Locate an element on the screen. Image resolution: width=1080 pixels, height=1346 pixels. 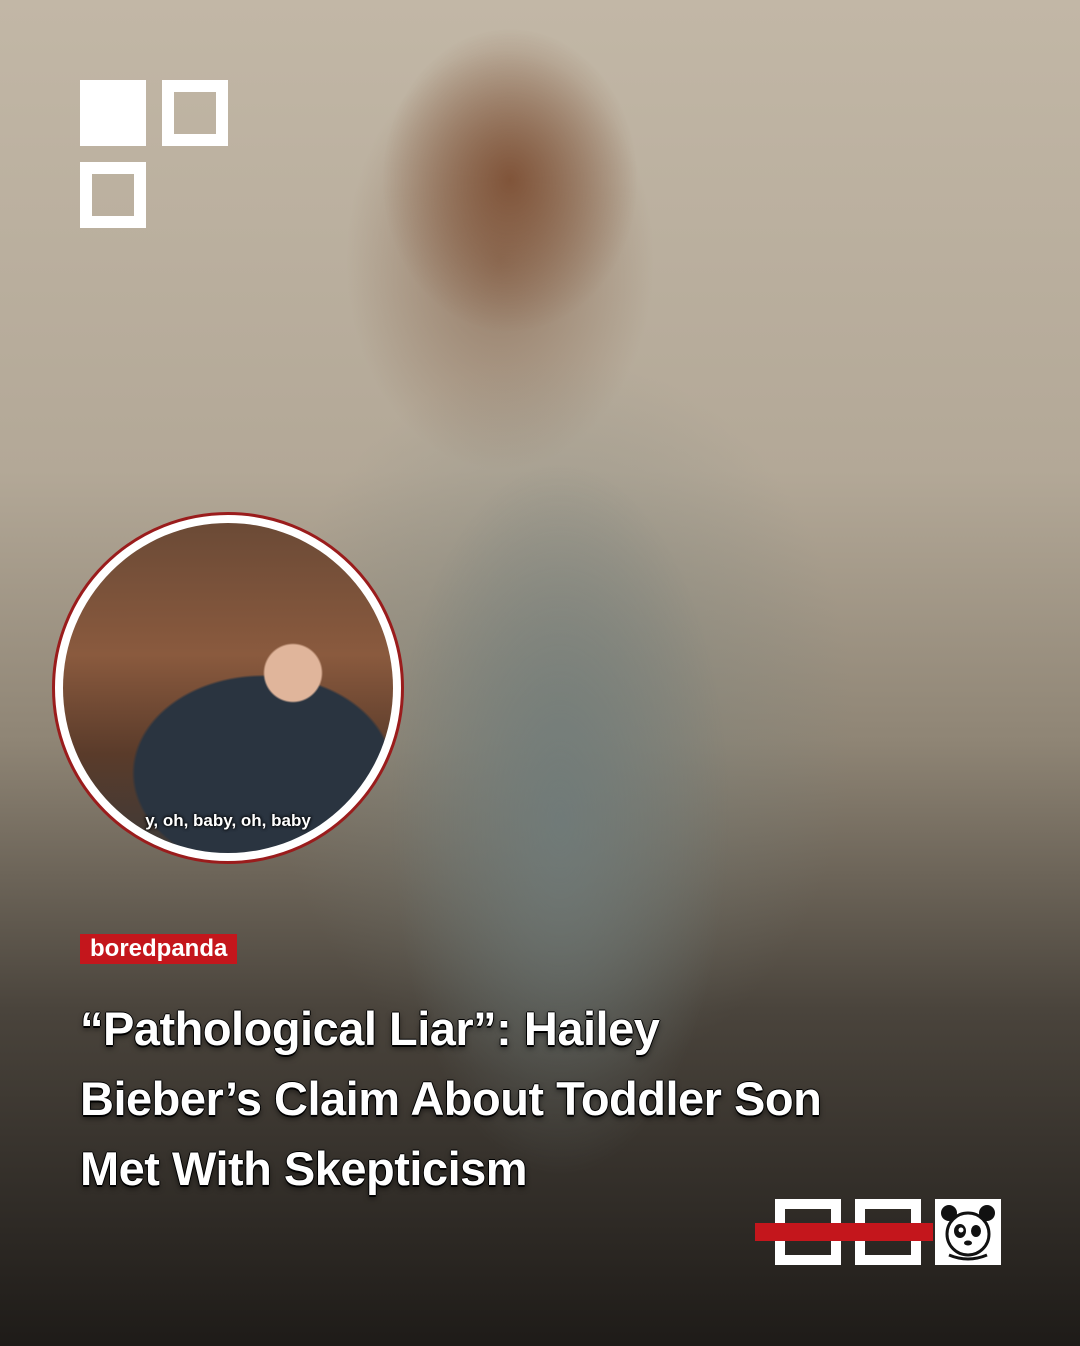
inset-video-thumbnail: y, oh, baby, oh, baby is located at coordinates (228, 688).